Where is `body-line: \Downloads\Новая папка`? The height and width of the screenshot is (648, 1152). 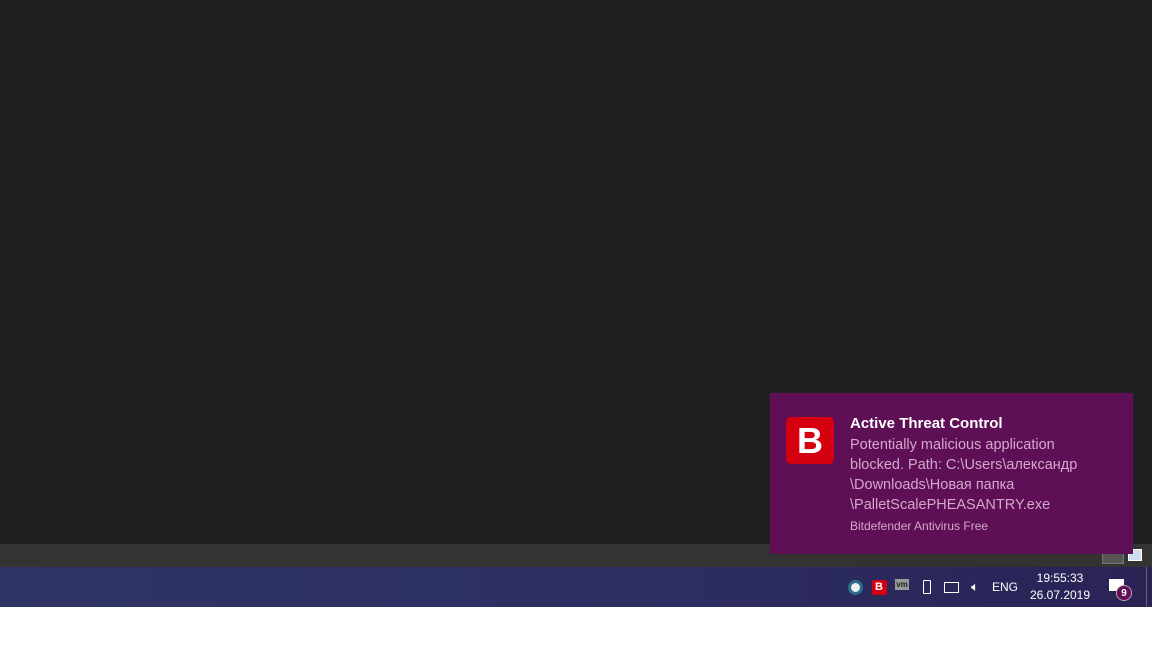 body-line: \Downloads\Новая папка is located at coordinates (932, 485).